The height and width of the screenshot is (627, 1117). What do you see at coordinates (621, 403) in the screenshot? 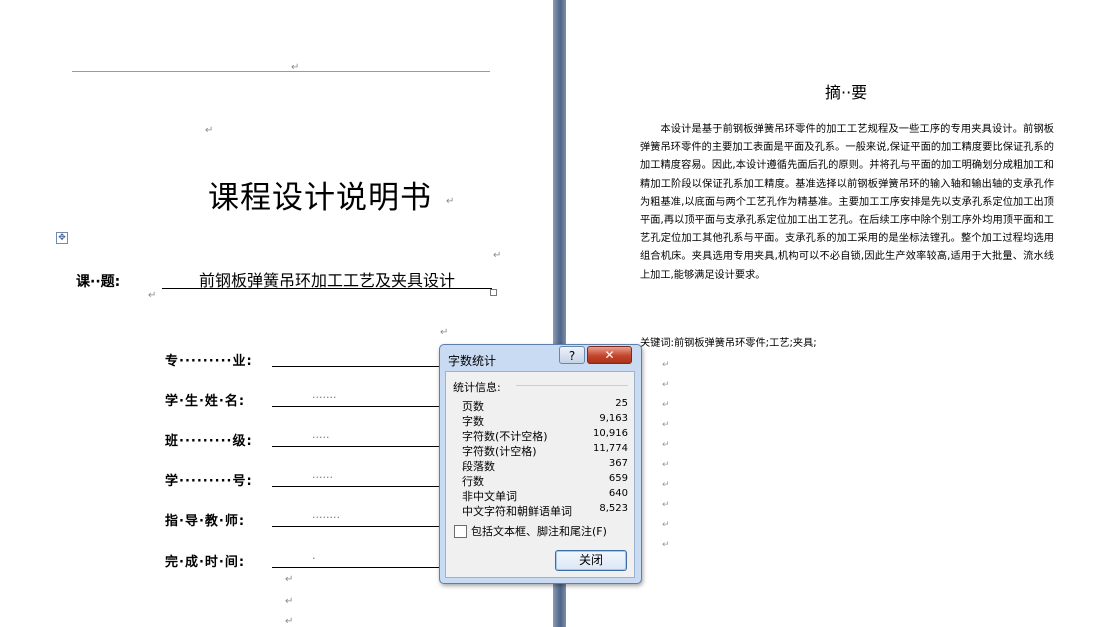
I see `stat-value: 25` at bounding box center [621, 403].